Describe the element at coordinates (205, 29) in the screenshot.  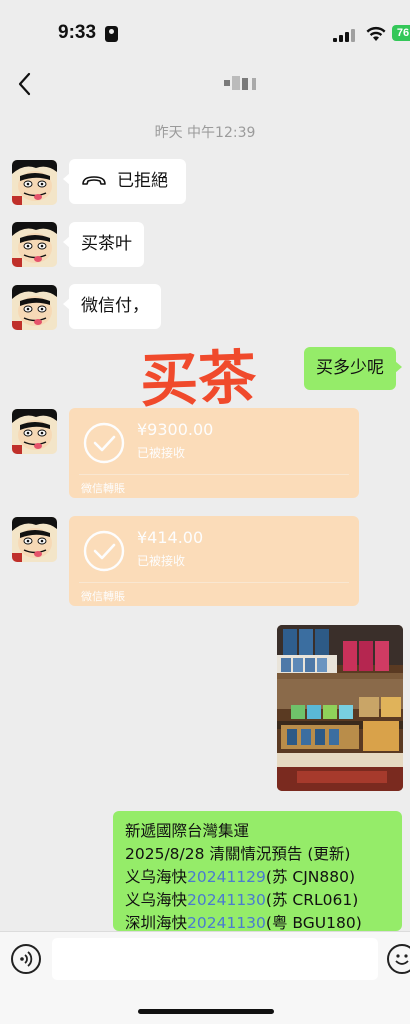
I see `status-bar: 9:33 76` at that location.